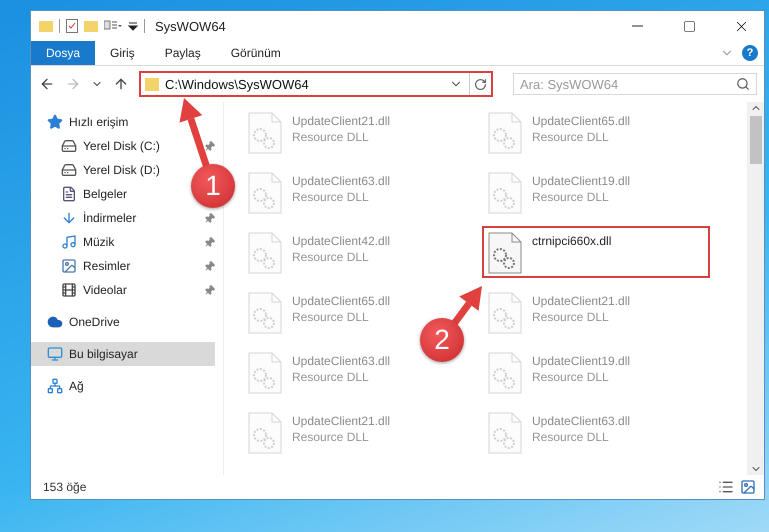  Describe the element at coordinates (65, 487) in the screenshot. I see `item-count: 153 öğe` at that location.